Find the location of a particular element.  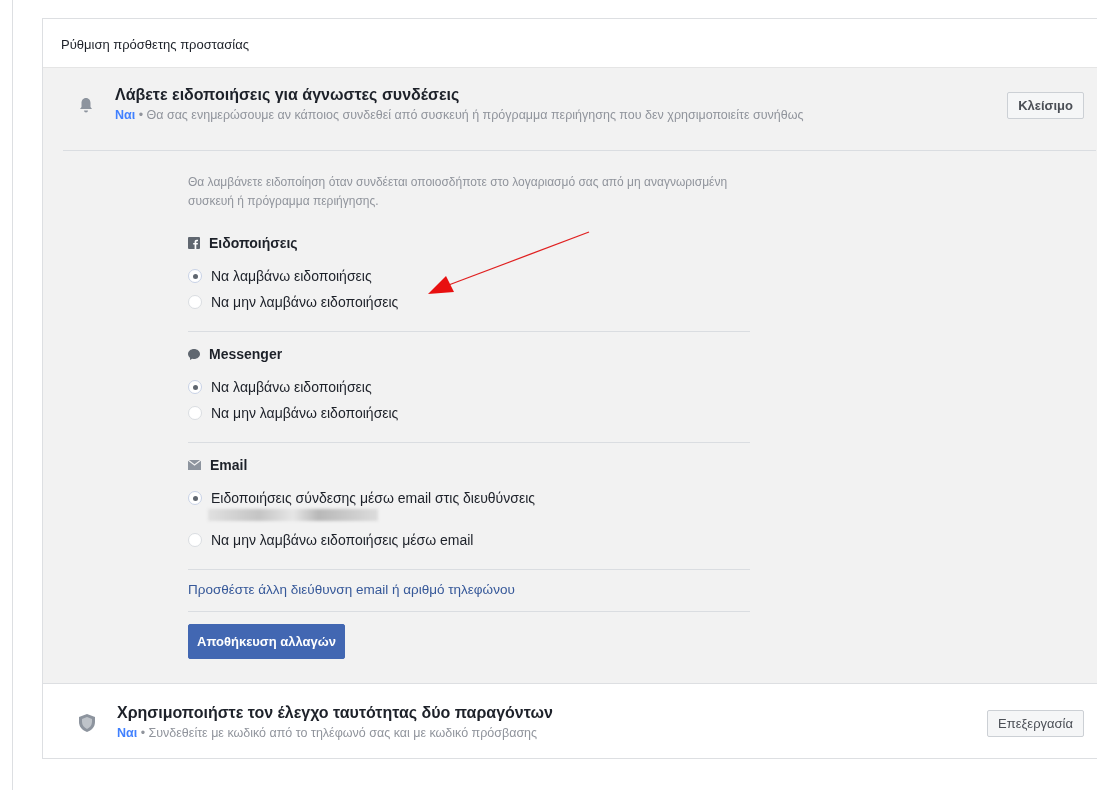

facebook-icon is located at coordinates (194, 243).